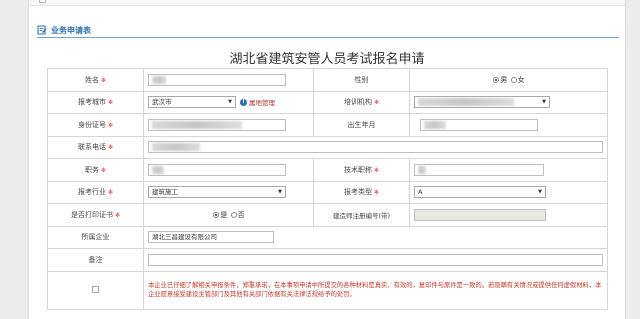 This screenshot has width=640, height=319. I want to click on gender-female-radio, so click(513, 79).